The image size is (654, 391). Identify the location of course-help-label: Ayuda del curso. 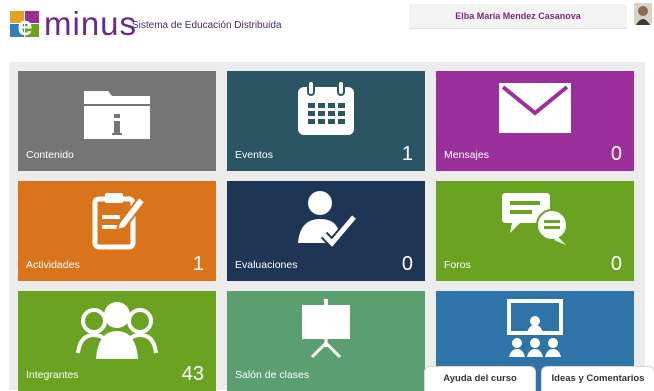
(480, 378).